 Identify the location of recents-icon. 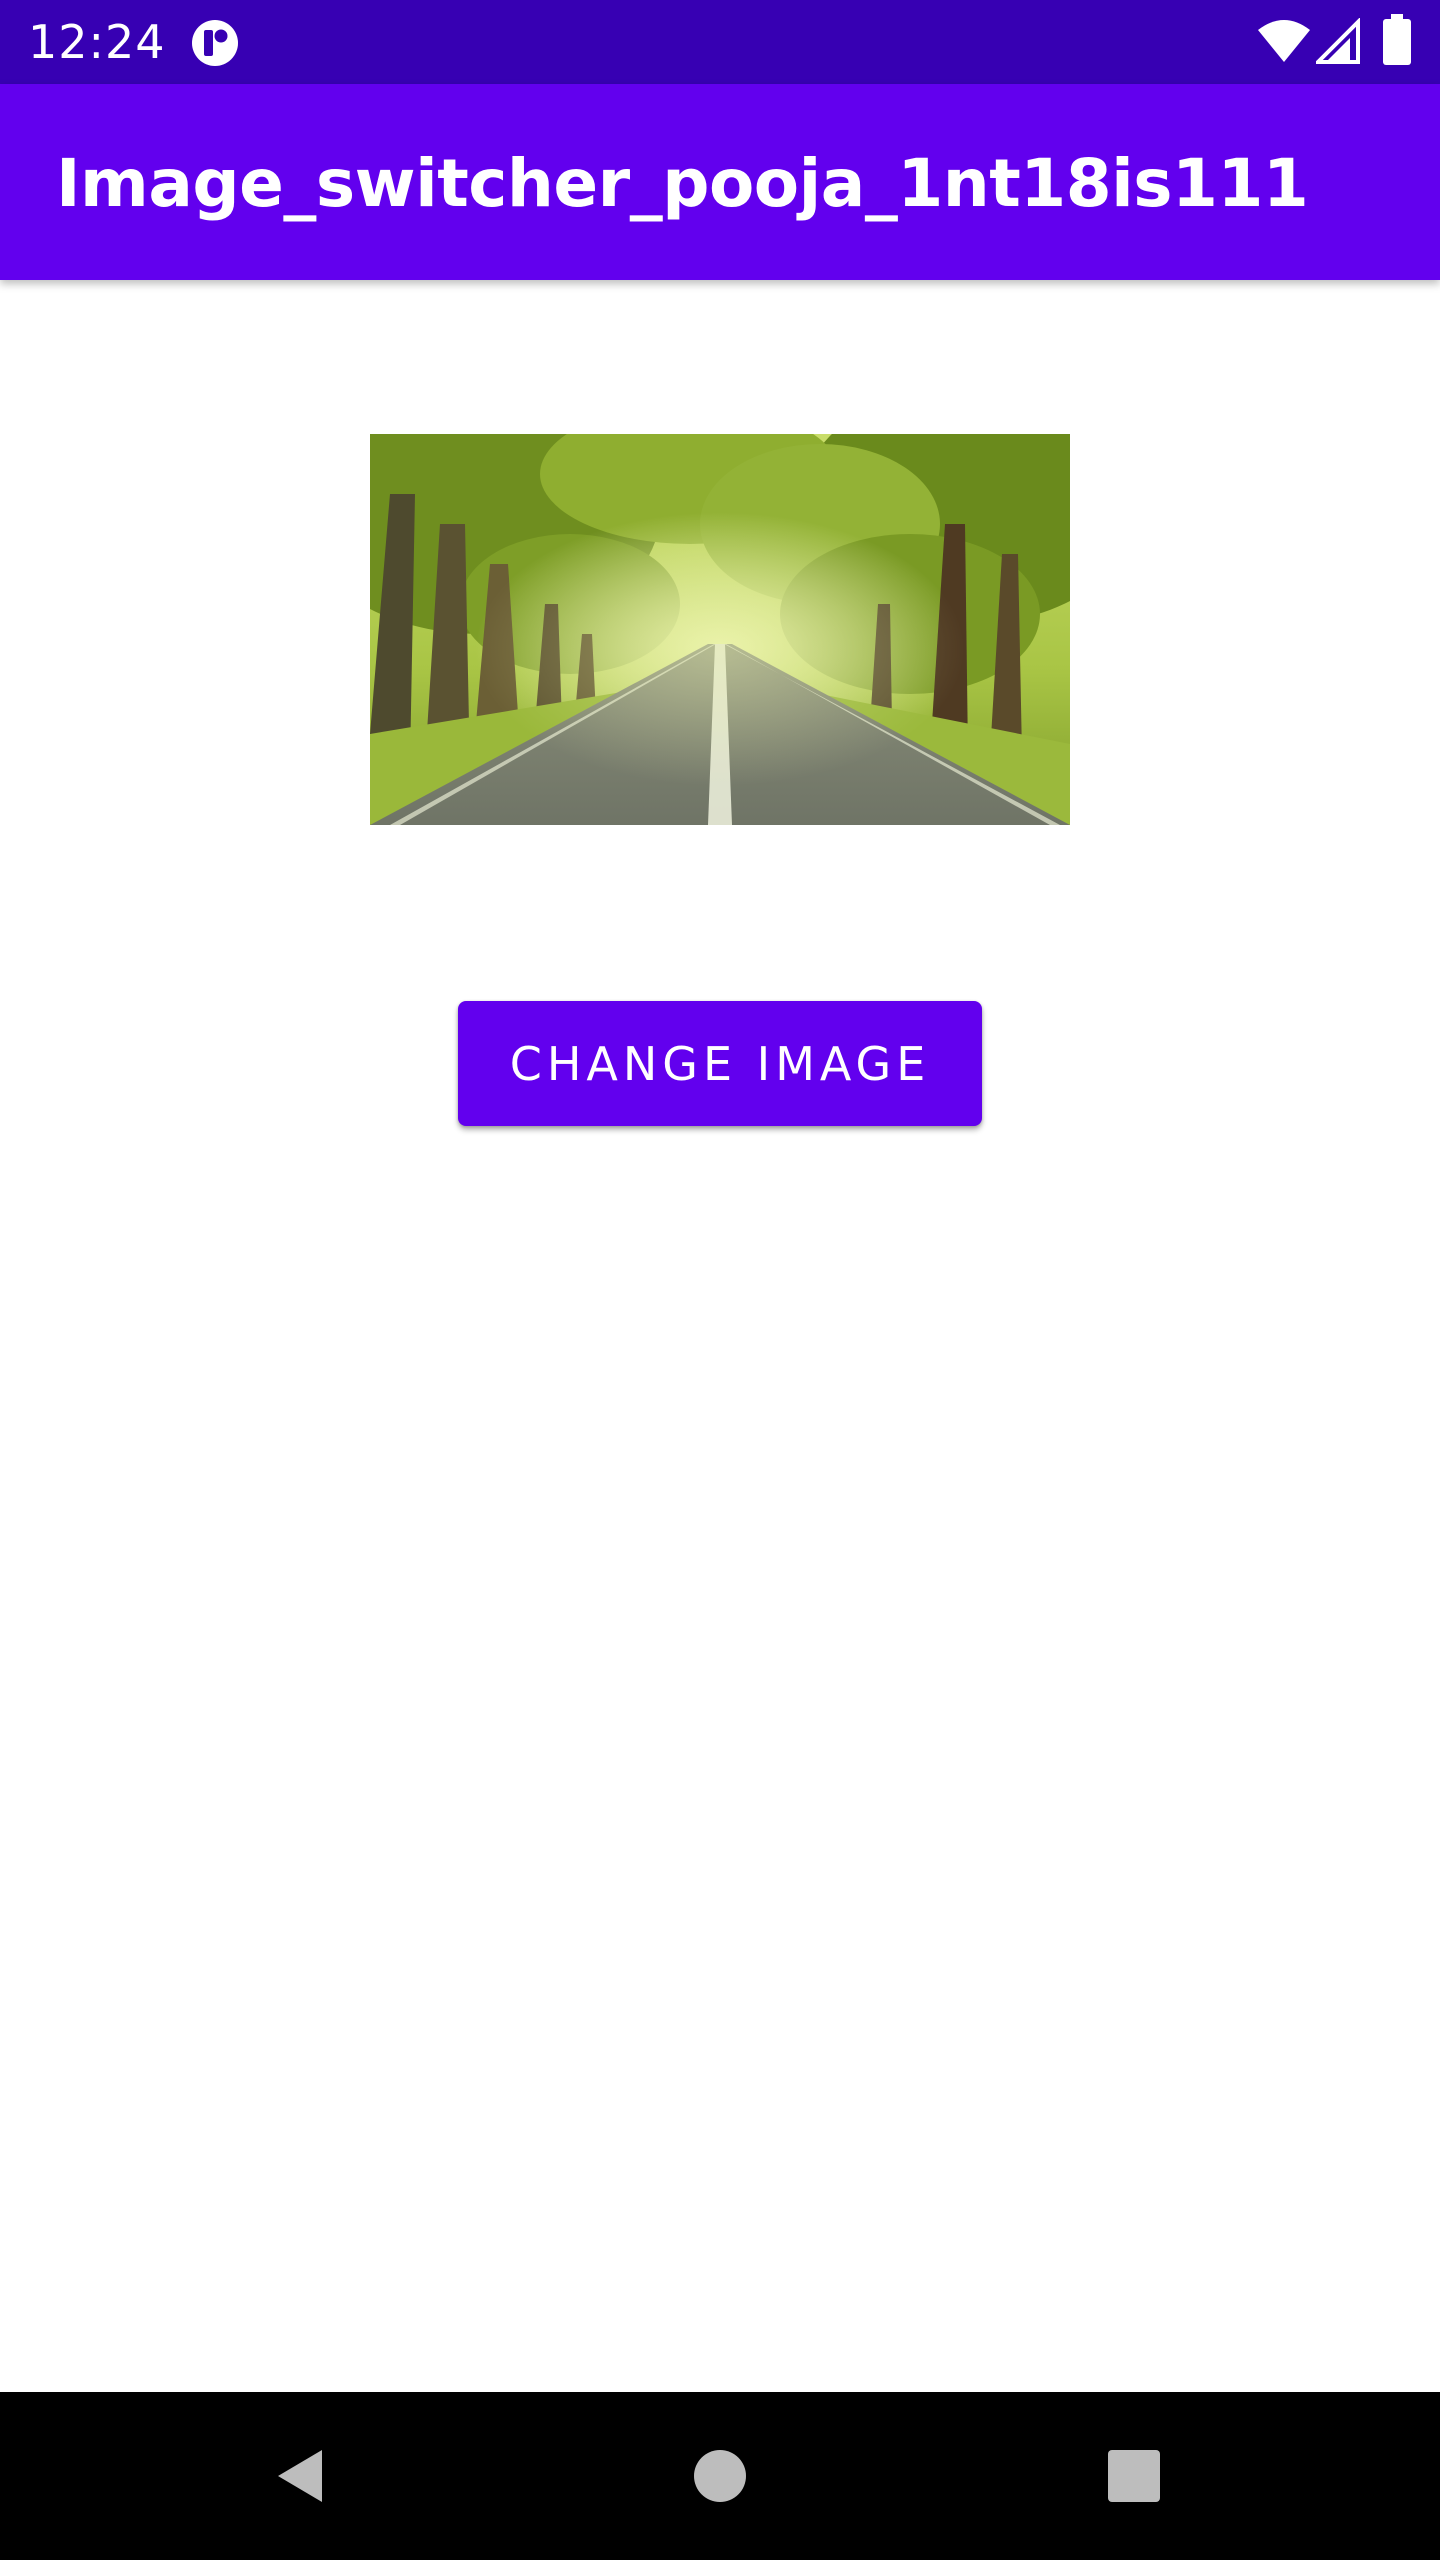
(1134, 2476).